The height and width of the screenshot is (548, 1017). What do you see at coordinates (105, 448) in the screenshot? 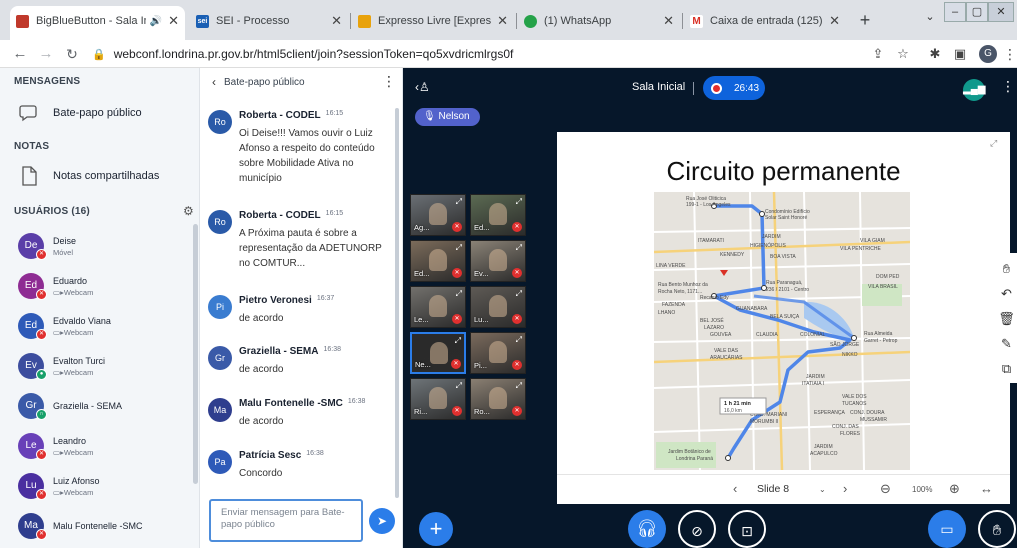
I see `user-list-item: Le ✕ Leandro ▭▸Webcam` at bounding box center [105, 448].